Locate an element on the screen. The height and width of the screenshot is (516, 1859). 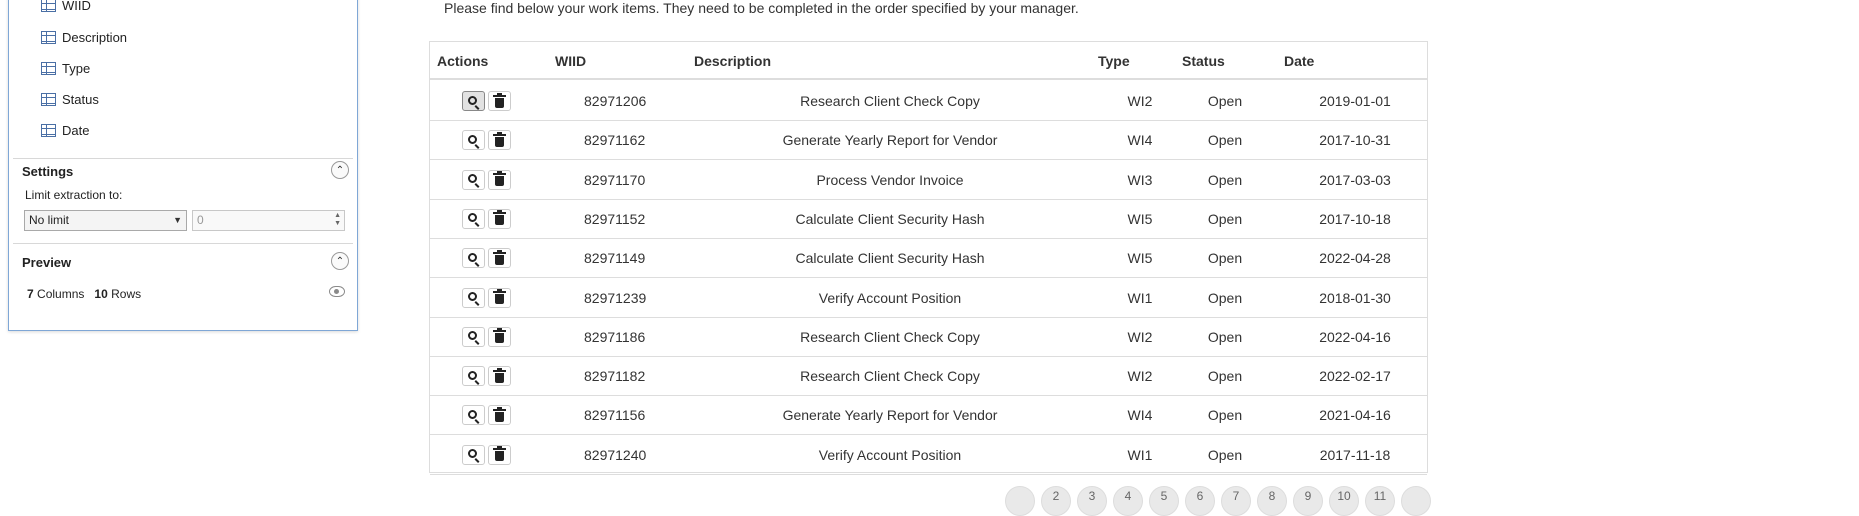
page-button: 8 is located at coordinates (1272, 501).